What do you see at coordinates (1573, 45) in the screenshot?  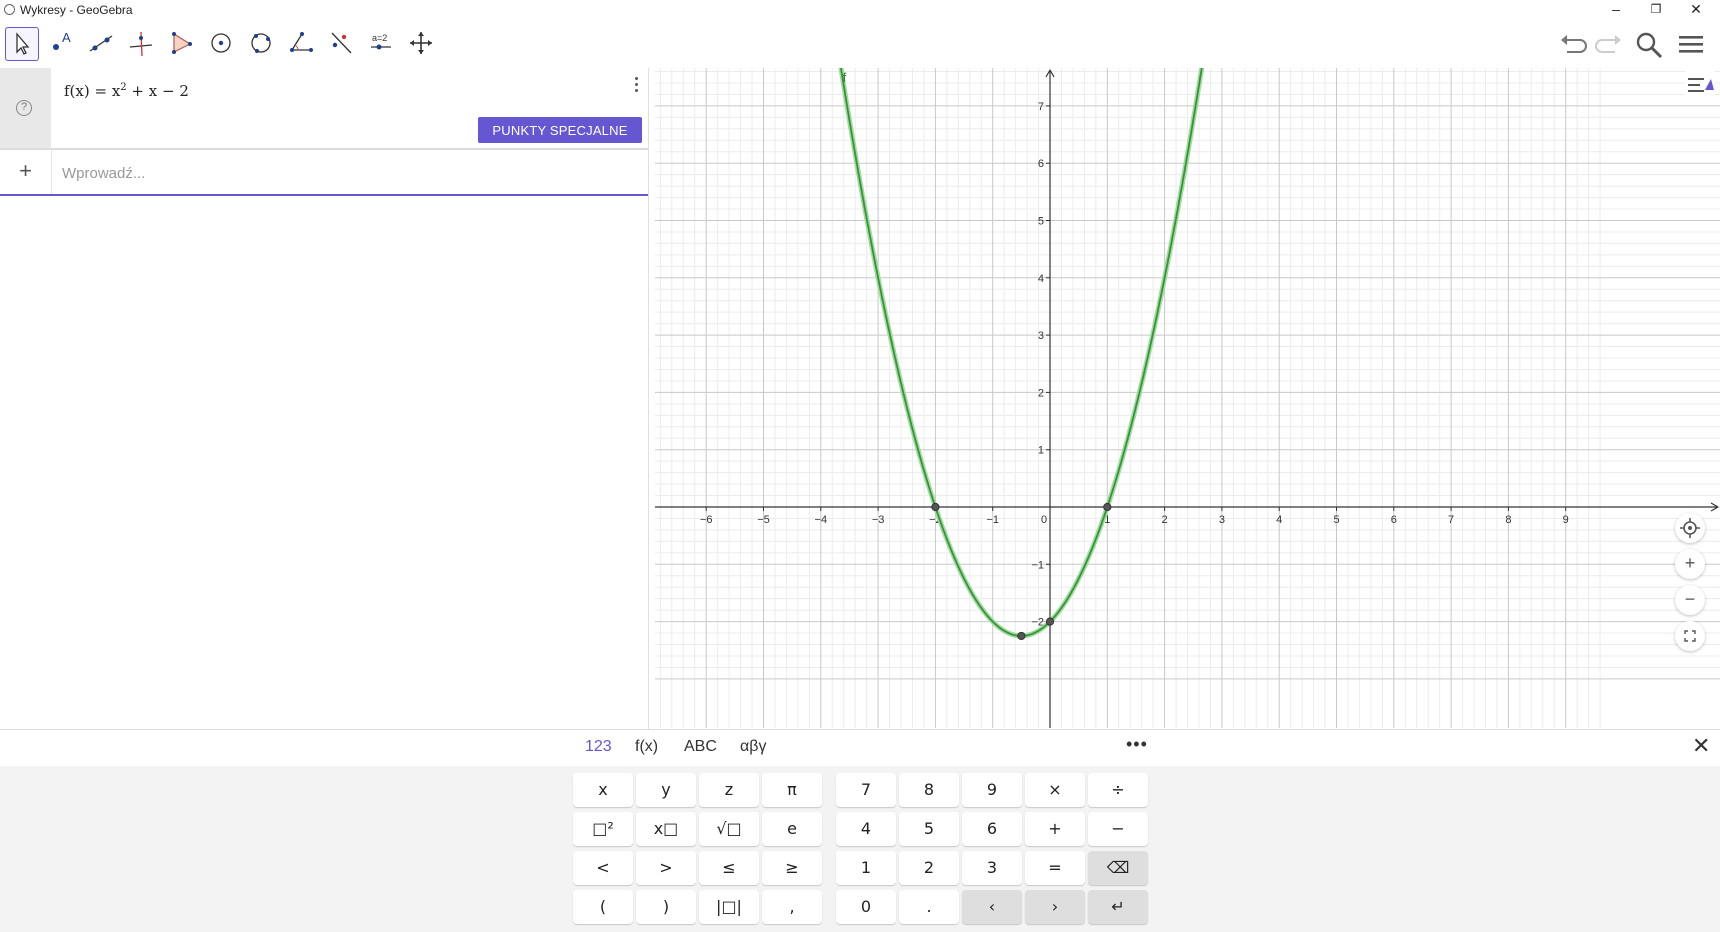 I see `undo-button` at bounding box center [1573, 45].